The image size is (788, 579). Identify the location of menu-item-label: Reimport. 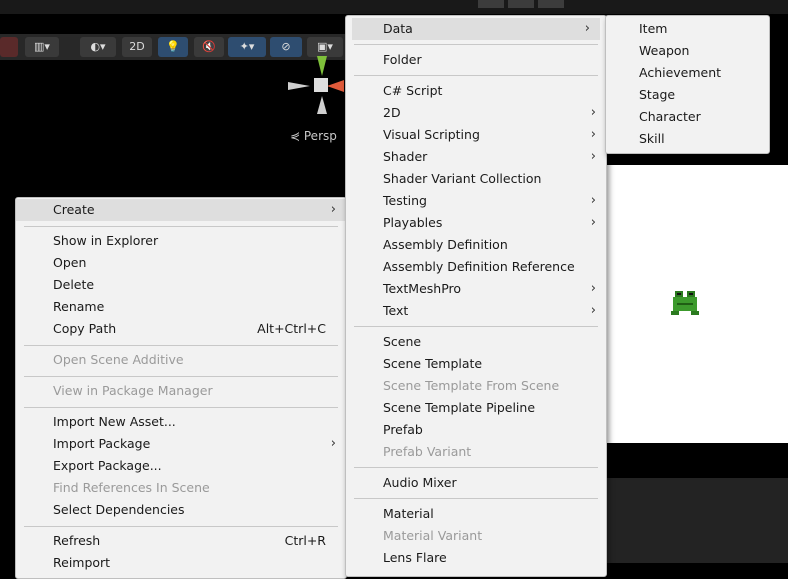
(82, 562).